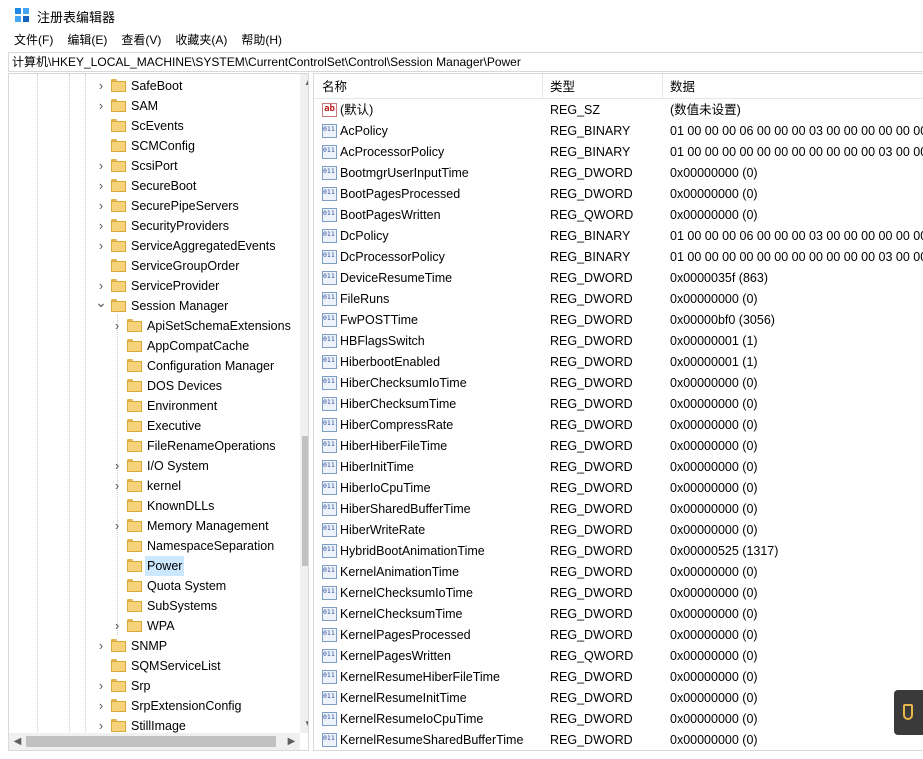 The image size is (923, 759). I want to click on tree-item: › SNMP, so click(150, 646).